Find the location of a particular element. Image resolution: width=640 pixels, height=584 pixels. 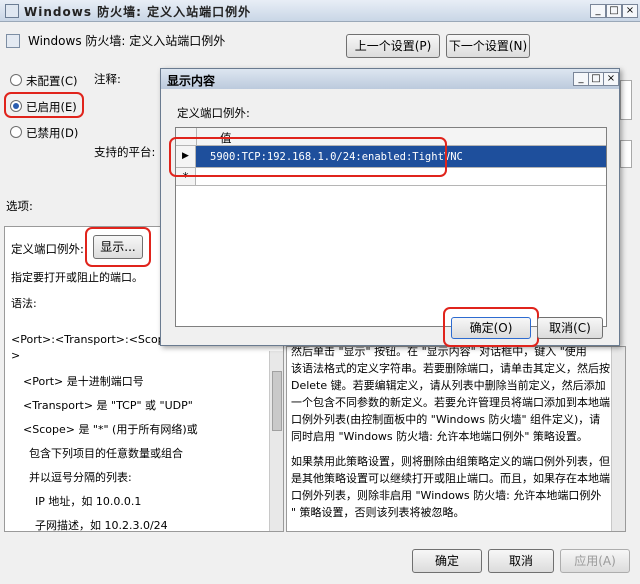

apply-button: 应用(A) is located at coordinates (595, 561).